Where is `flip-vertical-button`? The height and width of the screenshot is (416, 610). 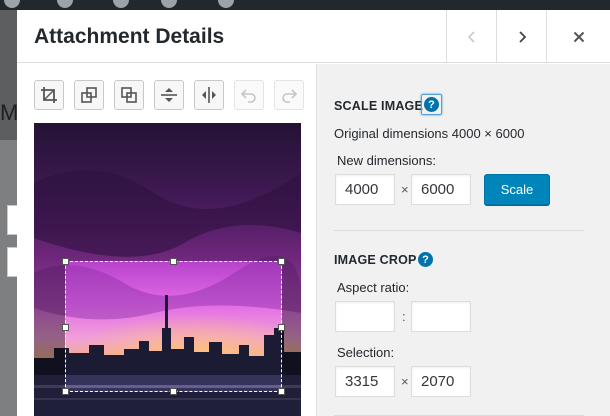
flip-vertical-button is located at coordinates (169, 95).